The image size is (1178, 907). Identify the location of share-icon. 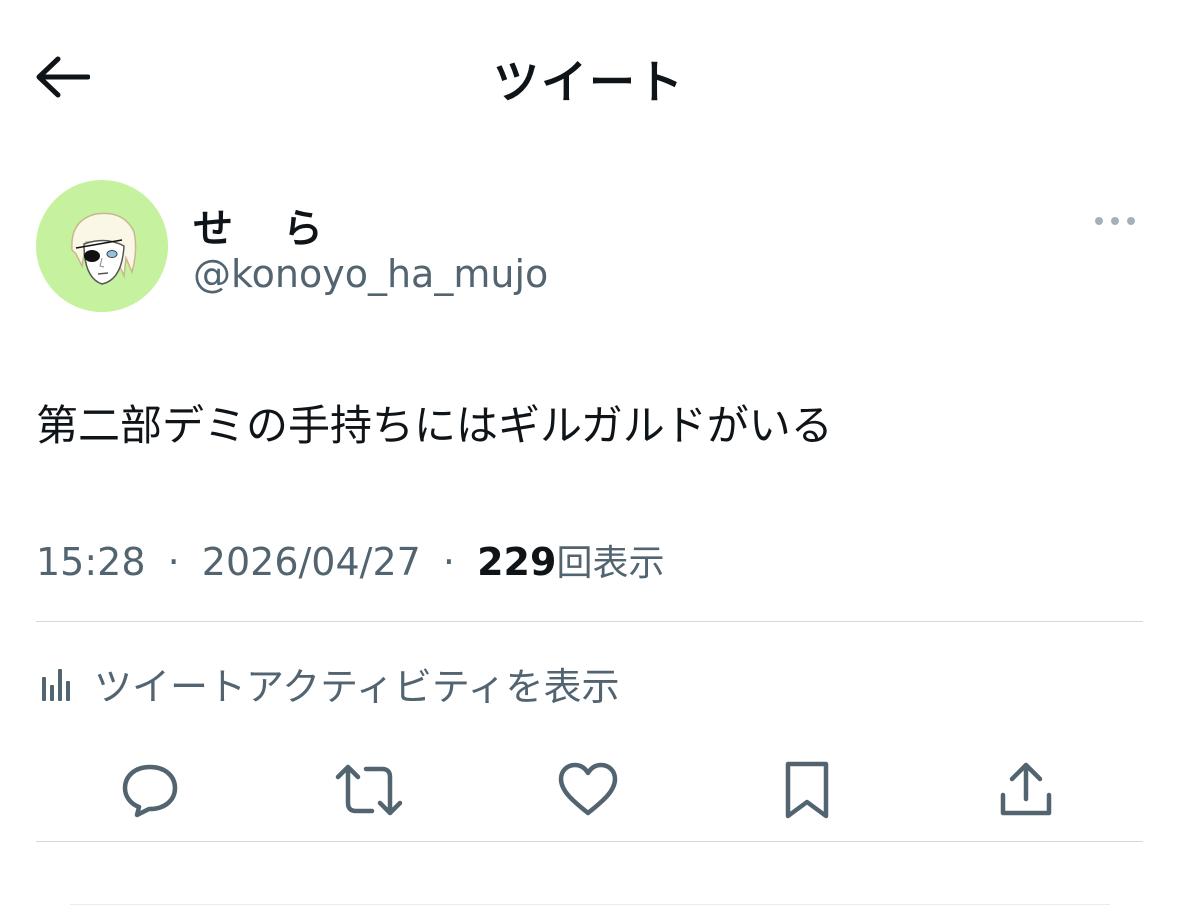
(1026, 789).